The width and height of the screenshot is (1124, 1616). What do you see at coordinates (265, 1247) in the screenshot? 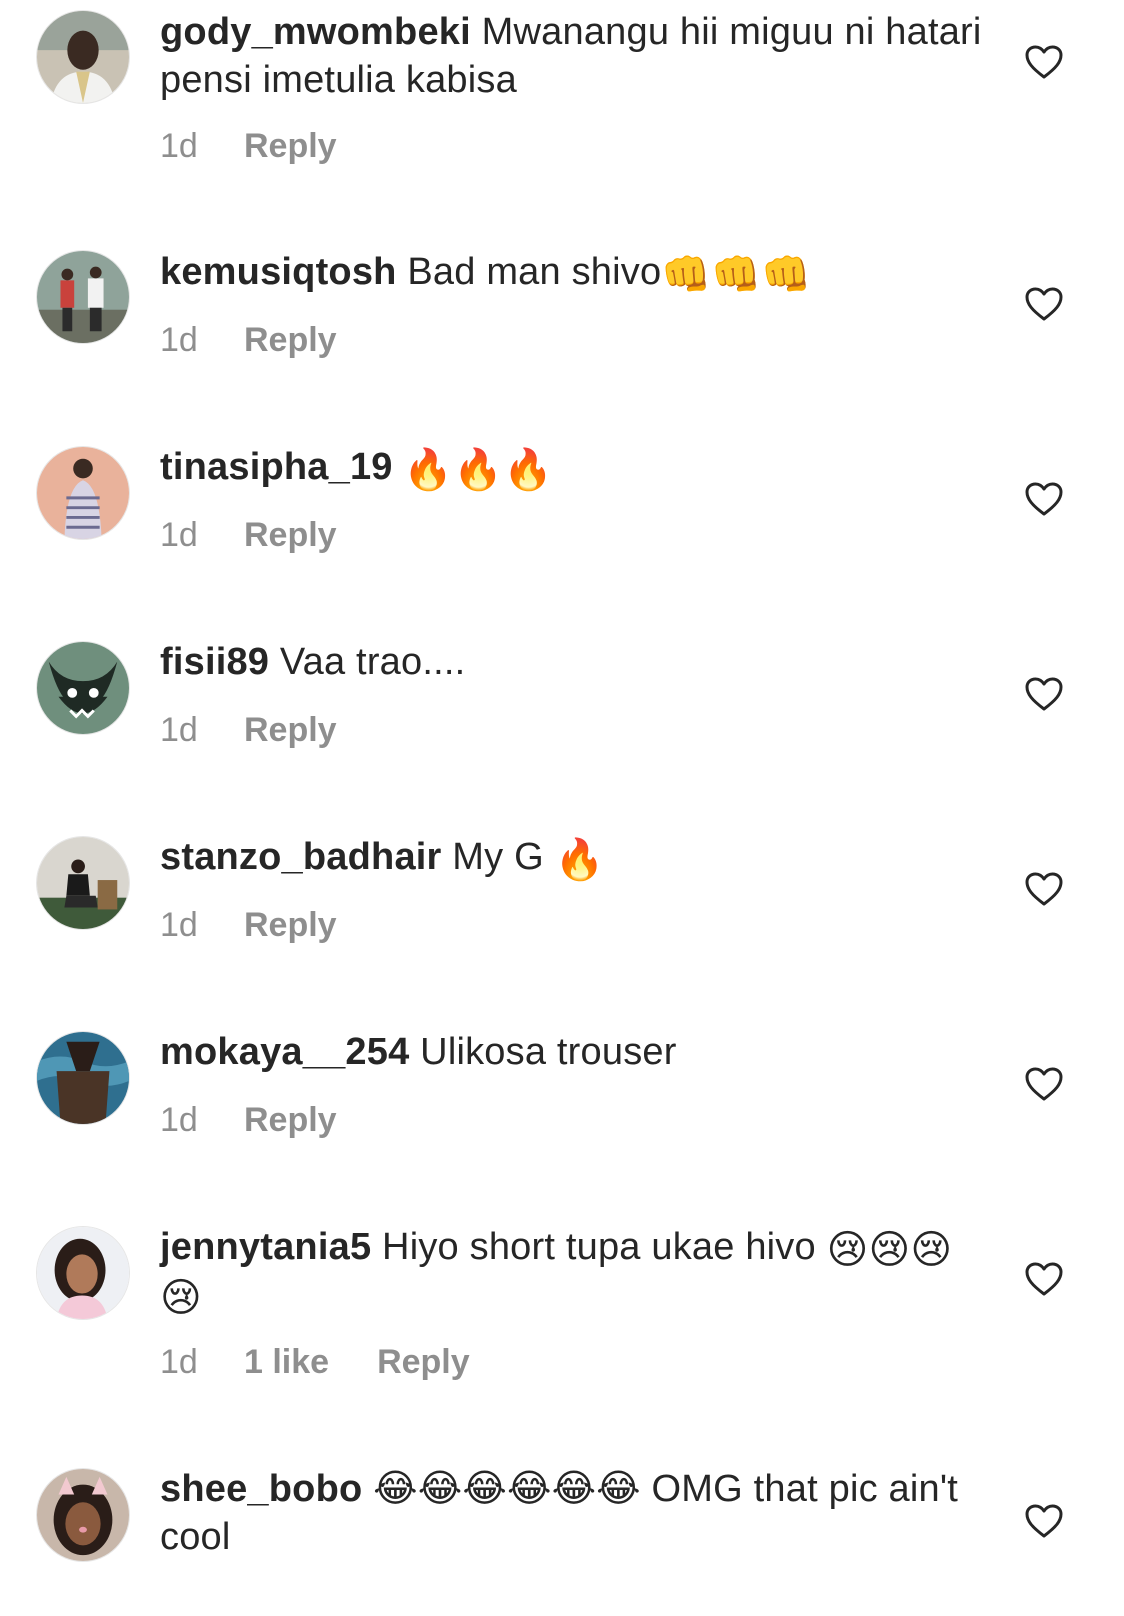
I see `comment-username: jennytania5` at bounding box center [265, 1247].